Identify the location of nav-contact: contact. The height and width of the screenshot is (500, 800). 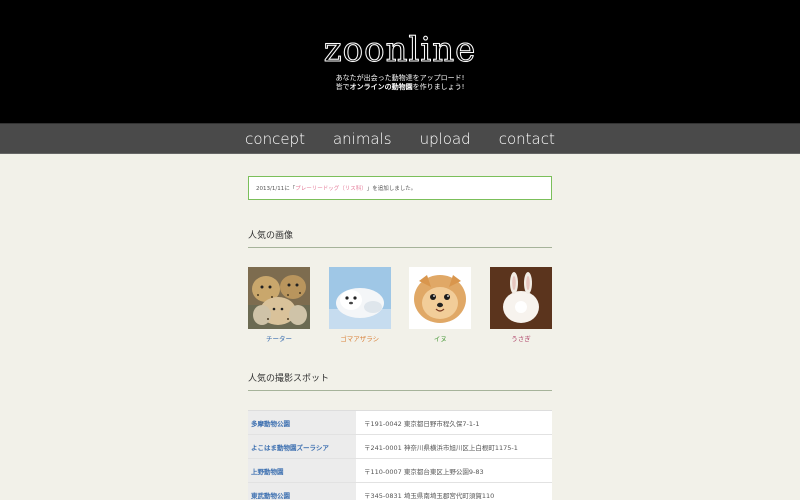
(527, 139).